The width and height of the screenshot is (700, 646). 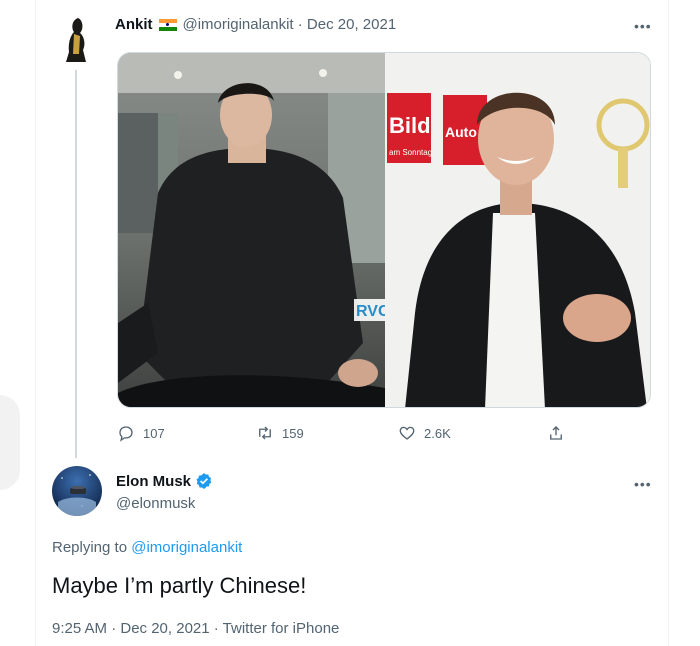 I want to click on quoted-tweet-handle-date: @imoriginalankit · Dec 20, 2021, so click(x=290, y=24).